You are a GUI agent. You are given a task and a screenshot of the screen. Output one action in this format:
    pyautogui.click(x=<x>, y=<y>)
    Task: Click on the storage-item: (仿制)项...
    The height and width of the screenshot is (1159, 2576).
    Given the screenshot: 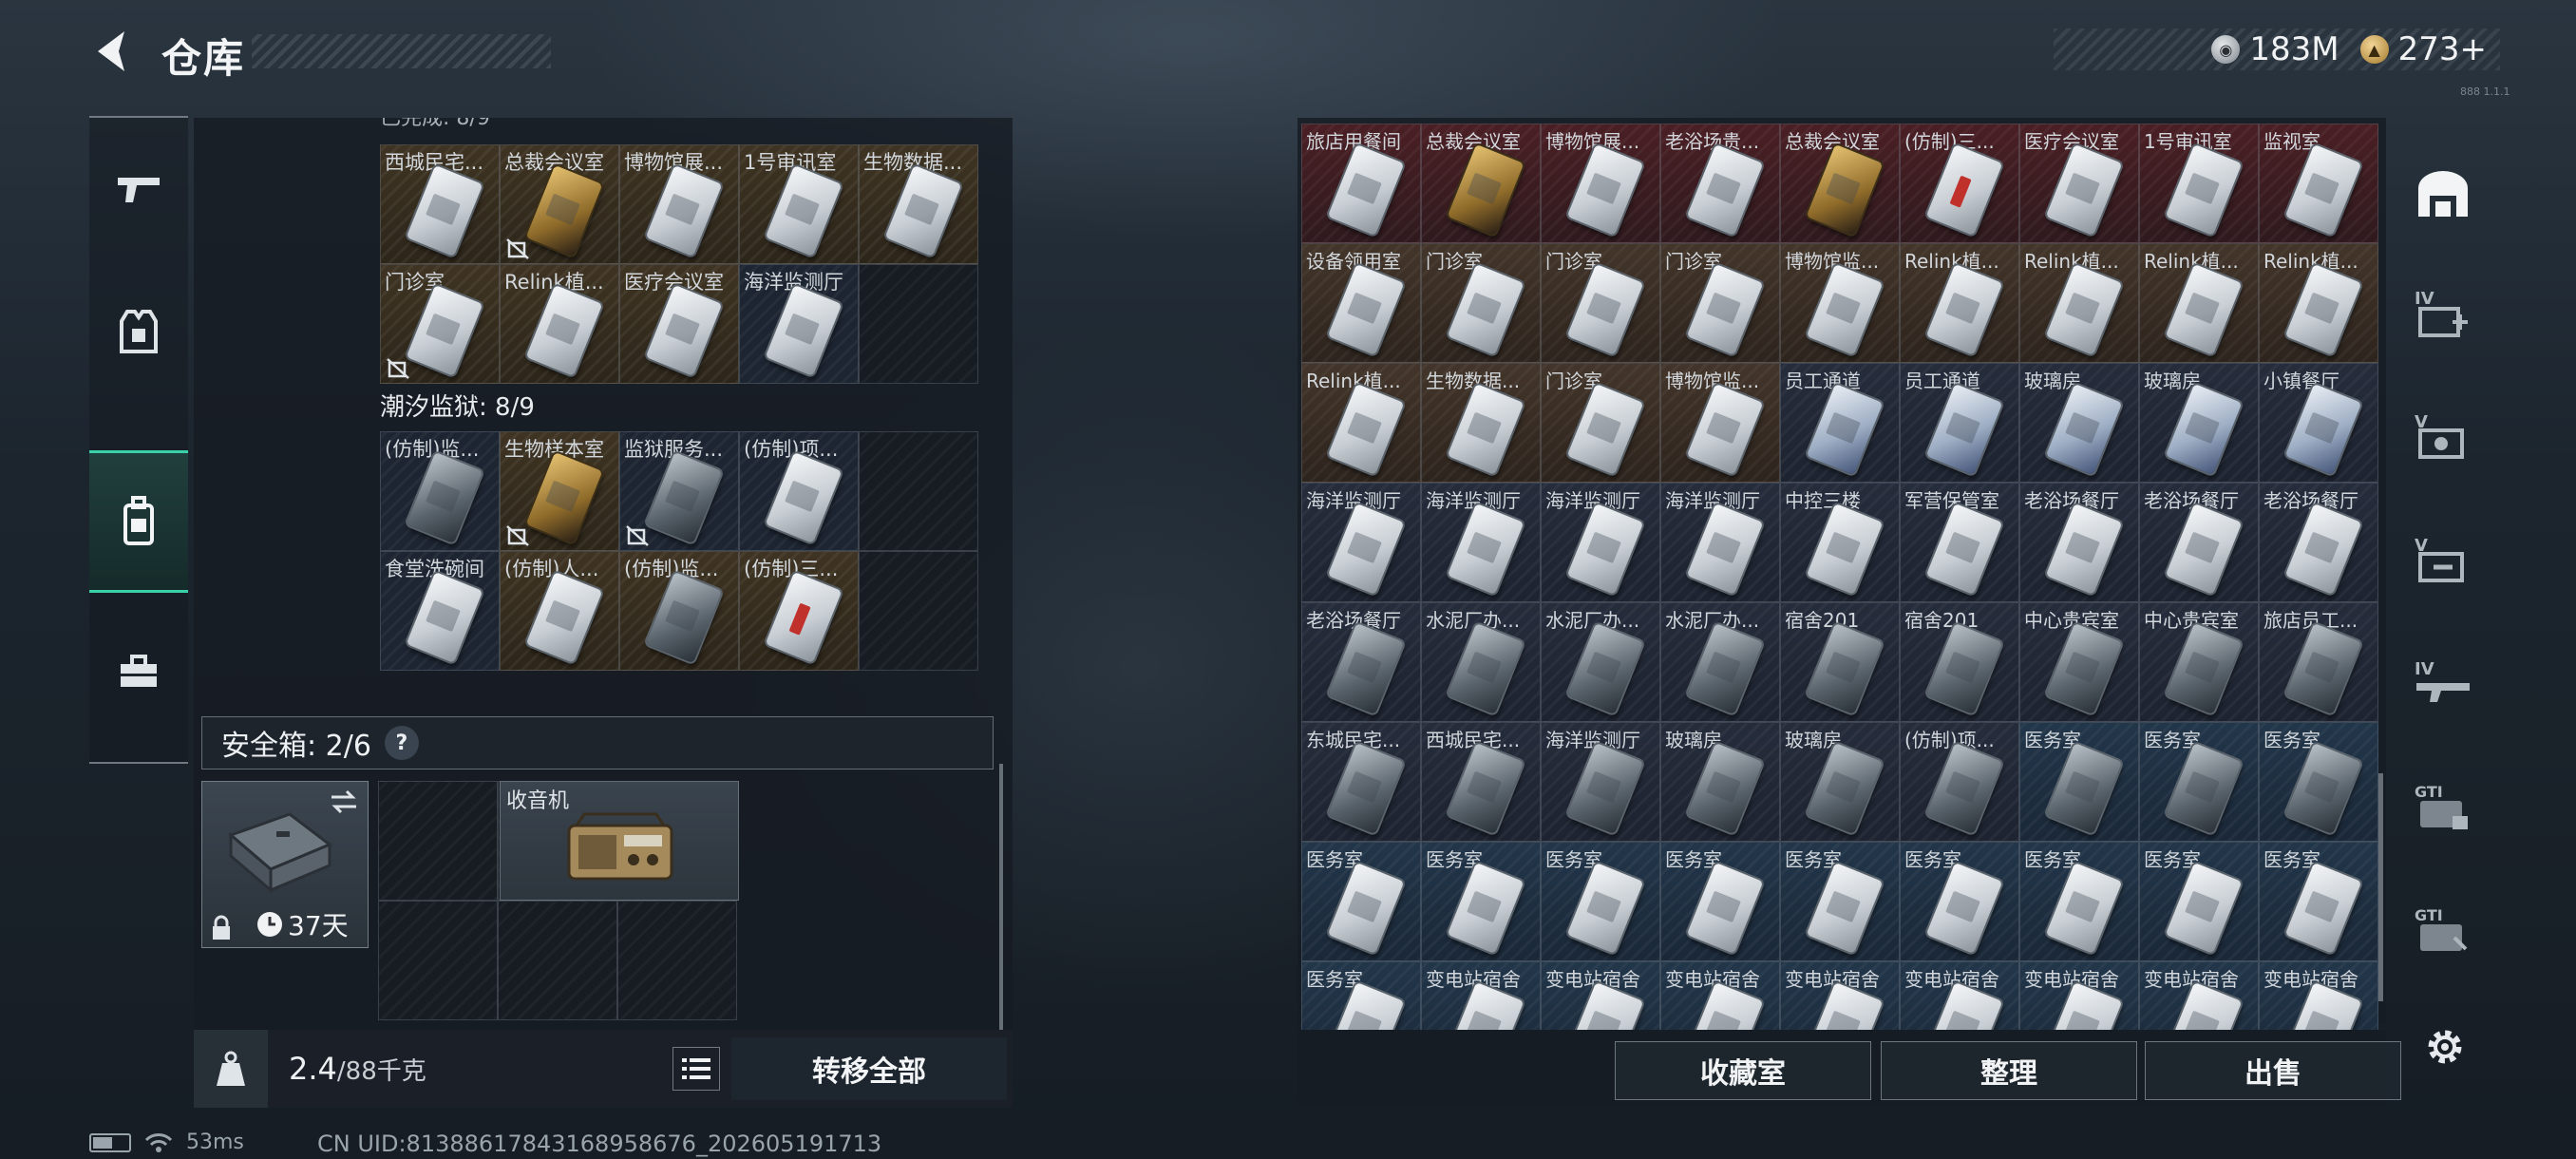 What is the action you would take?
    pyautogui.click(x=799, y=491)
    